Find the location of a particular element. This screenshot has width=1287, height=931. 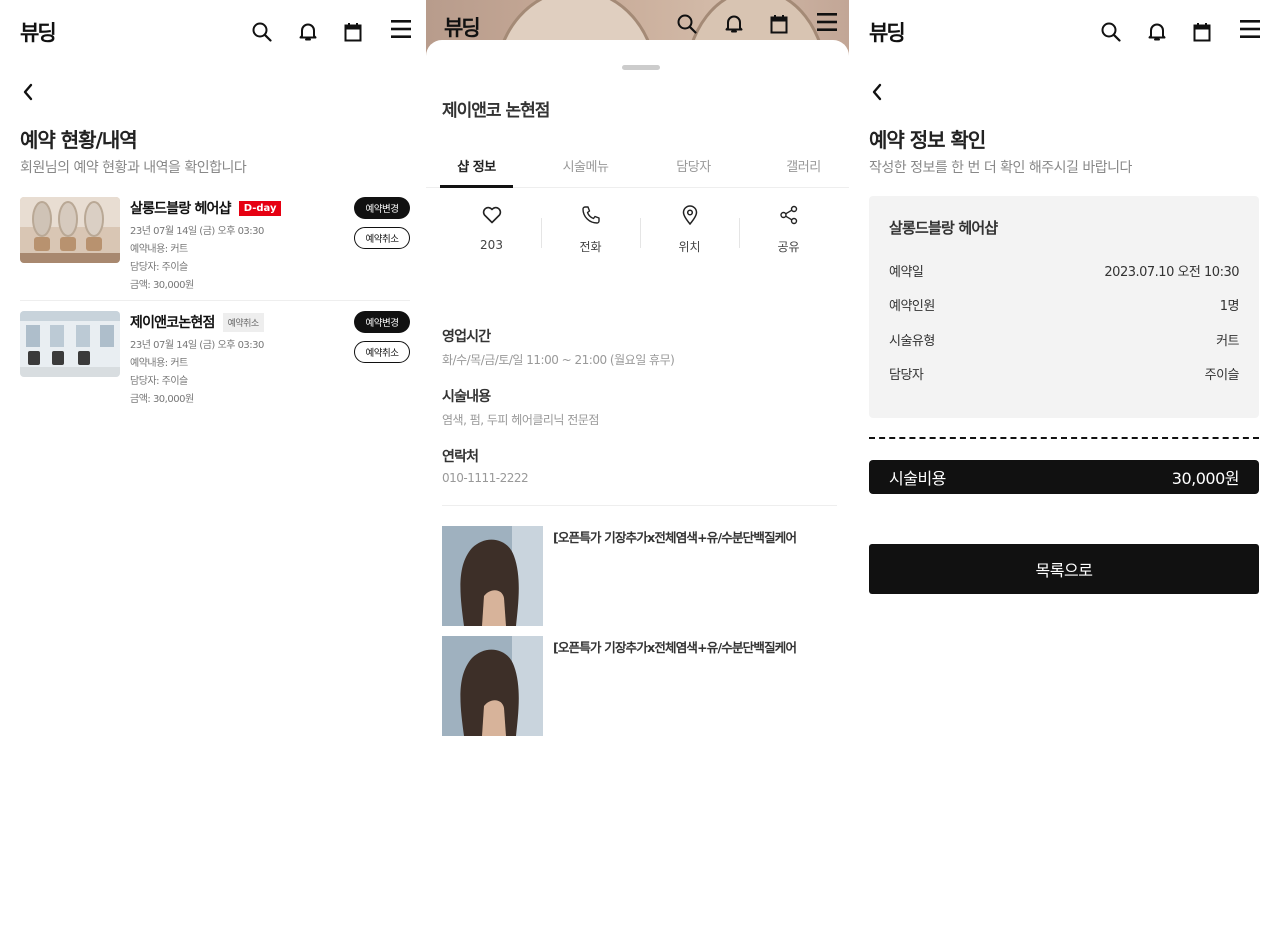

cost-value: 30,000원 is located at coordinates (1205, 478).